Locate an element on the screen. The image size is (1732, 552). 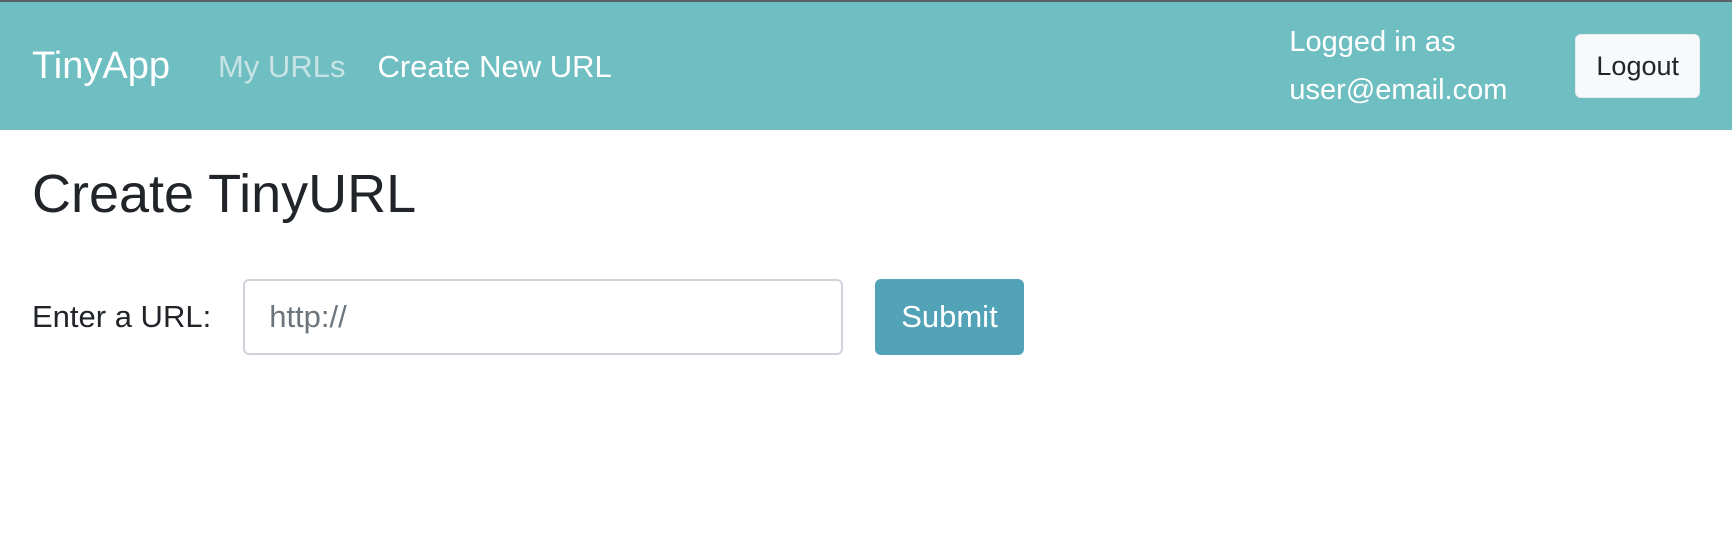
url-field-label: Enter a URL: is located at coordinates (122, 316).